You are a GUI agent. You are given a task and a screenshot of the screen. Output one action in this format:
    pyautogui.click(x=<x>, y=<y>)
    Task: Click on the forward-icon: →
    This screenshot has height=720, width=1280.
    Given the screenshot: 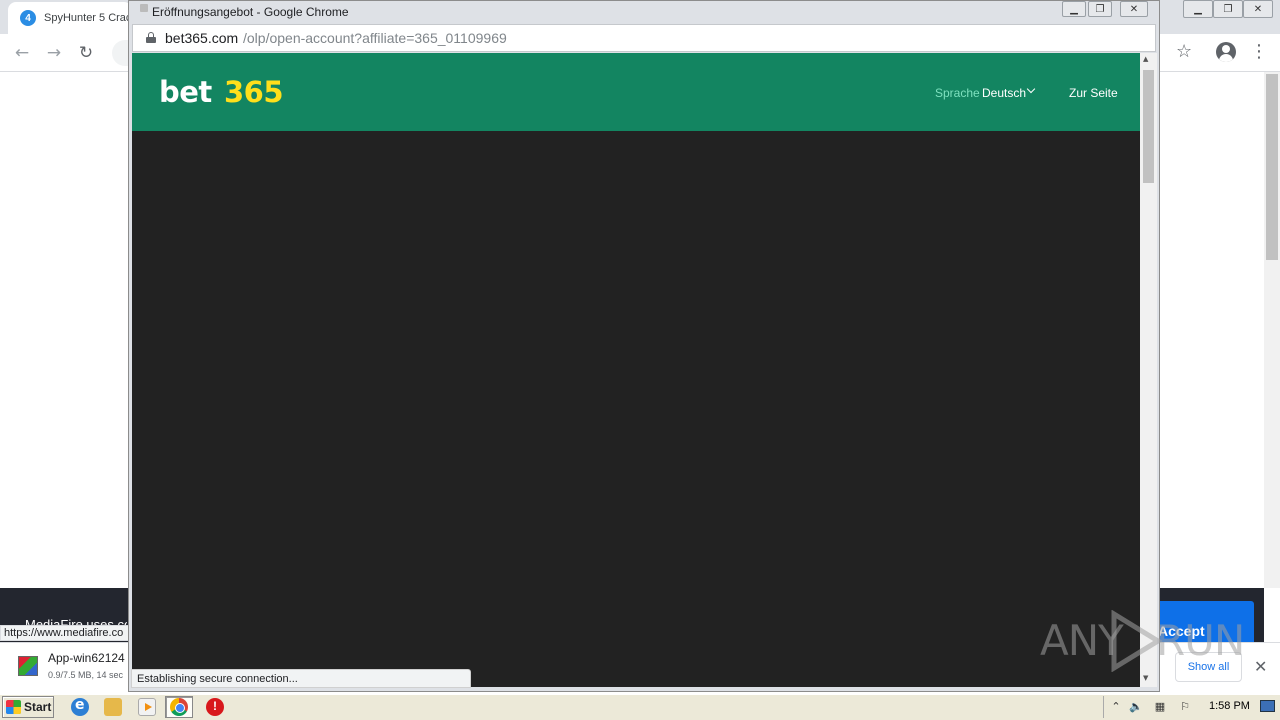 What is the action you would take?
    pyautogui.click(x=54, y=53)
    